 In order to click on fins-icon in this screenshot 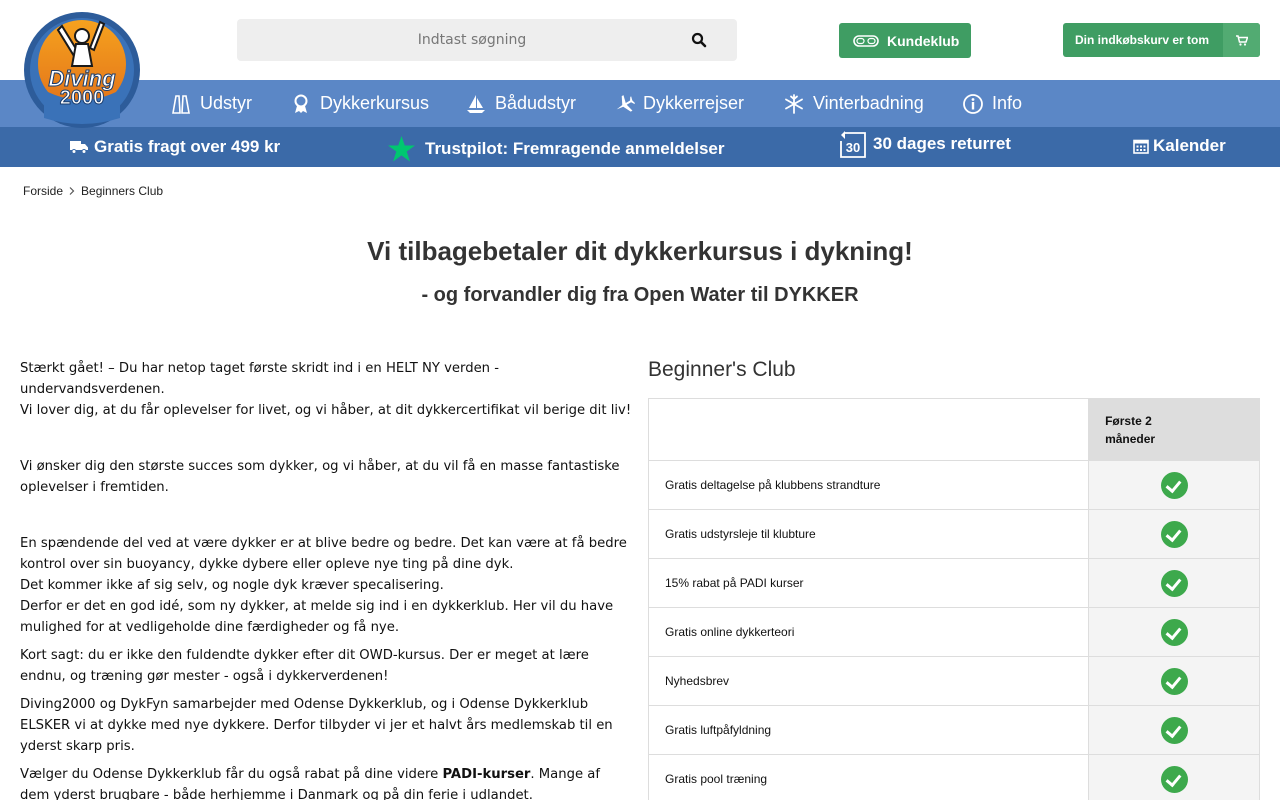, I will do `click(181, 104)`.